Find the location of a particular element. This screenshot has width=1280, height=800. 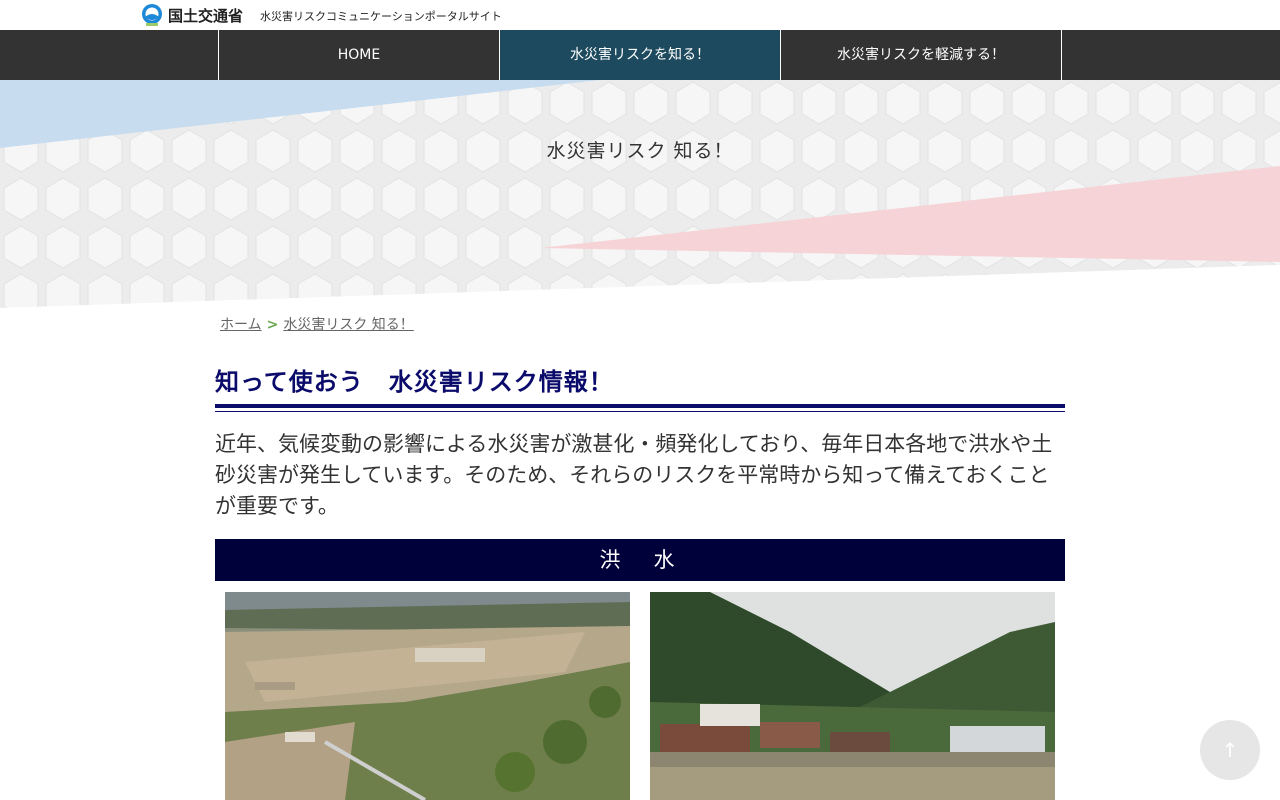

section-title-flood: 洪 水 is located at coordinates (640, 560).